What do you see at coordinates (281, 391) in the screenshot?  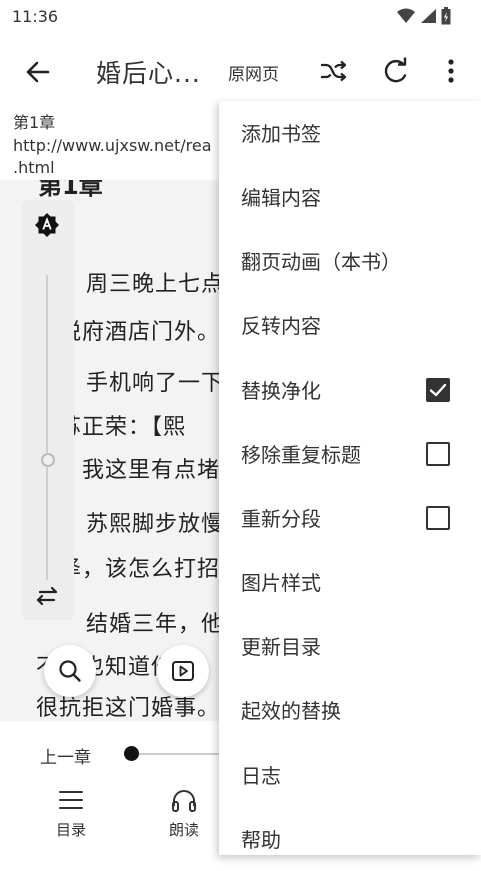 I see `menu-item-label: 替换净化` at bounding box center [281, 391].